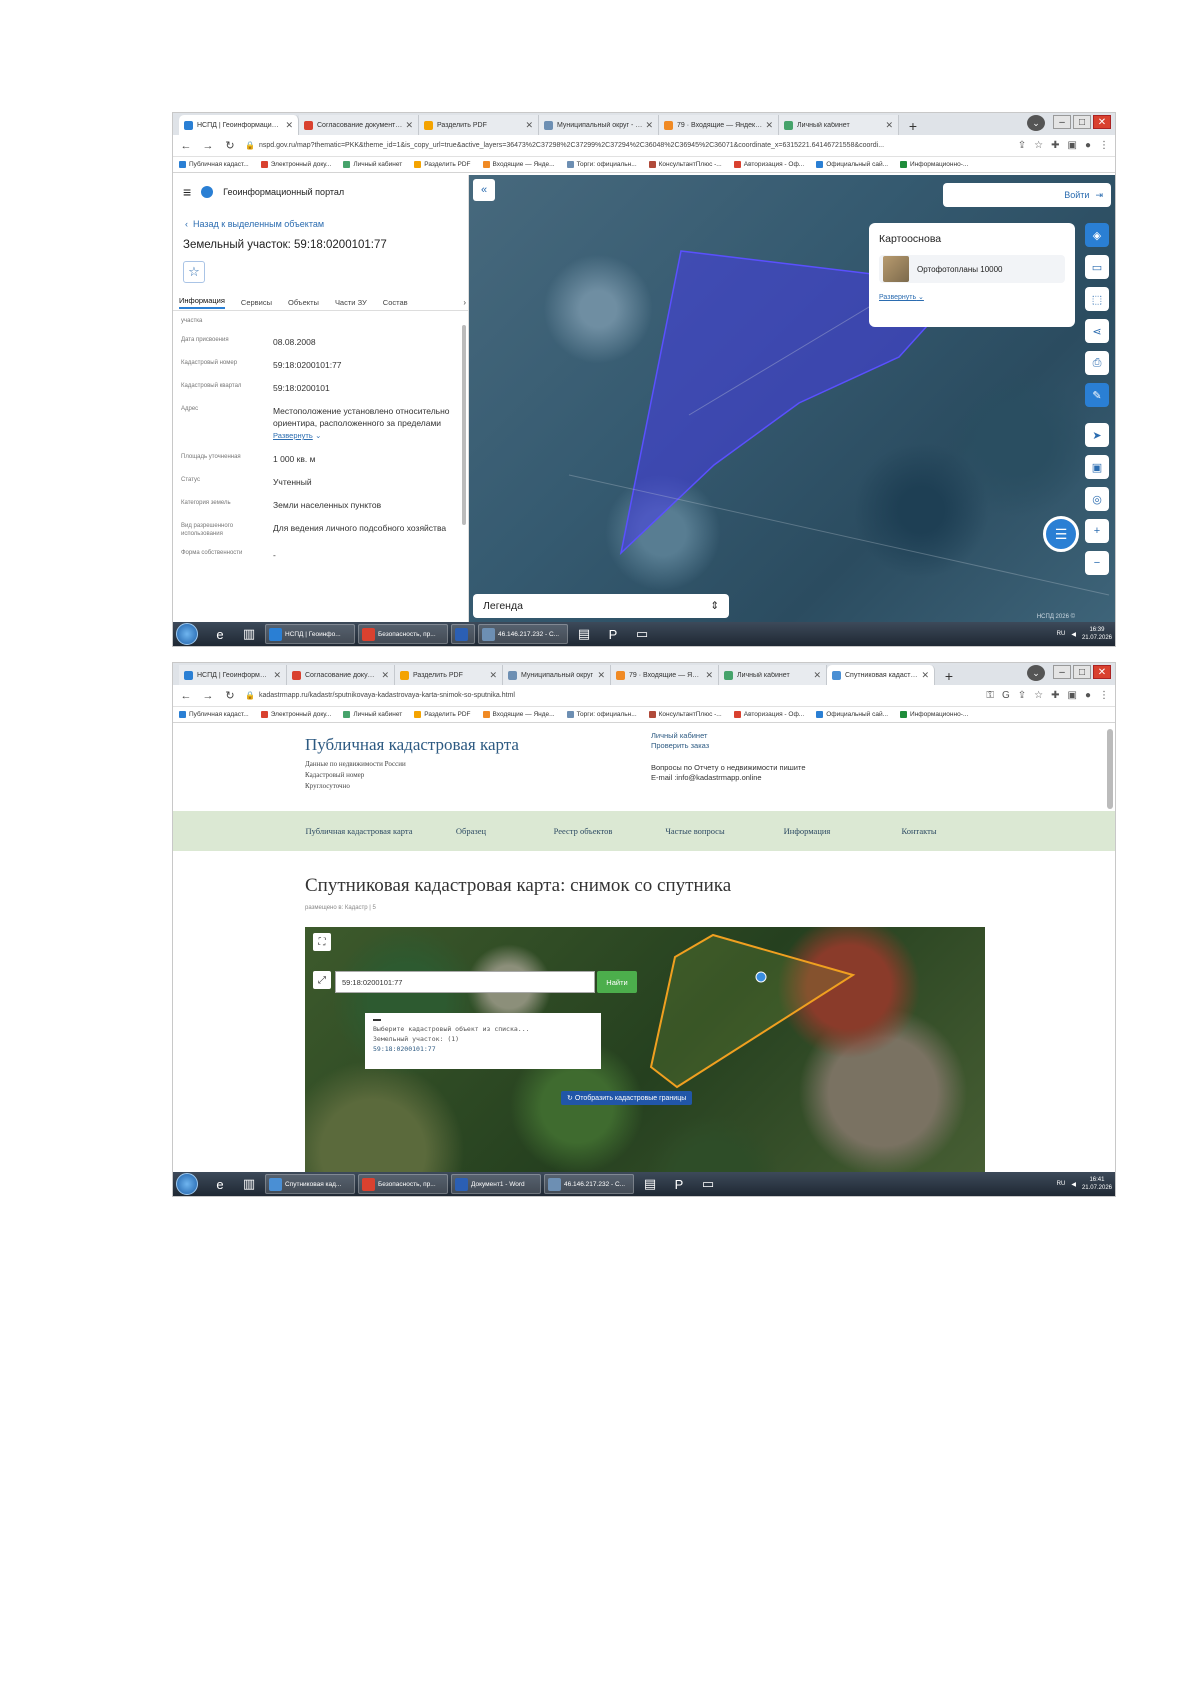 The height and width of the screenshot is (1698, 1200). Describe the element at coordinates (194, 272) in the screenshot. I see `favorite-star-icon: ☆` at that location.